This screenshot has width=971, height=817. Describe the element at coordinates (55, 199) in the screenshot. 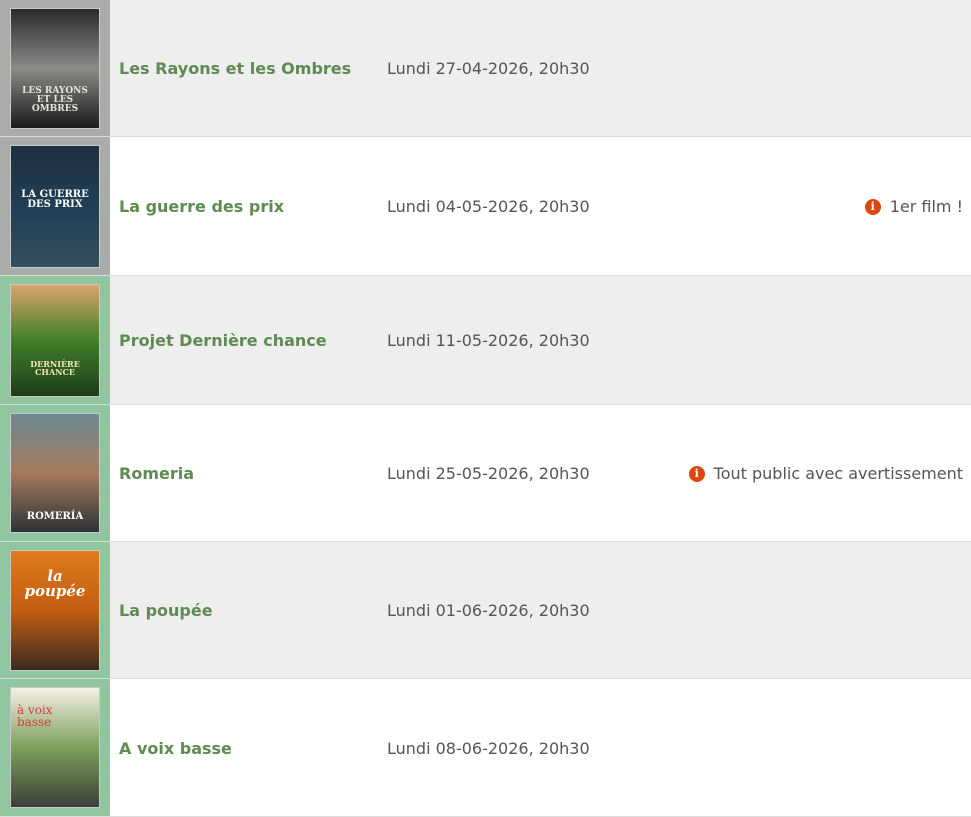

I see `poster-caption: LA GUERRE DES PRIX` at that location.